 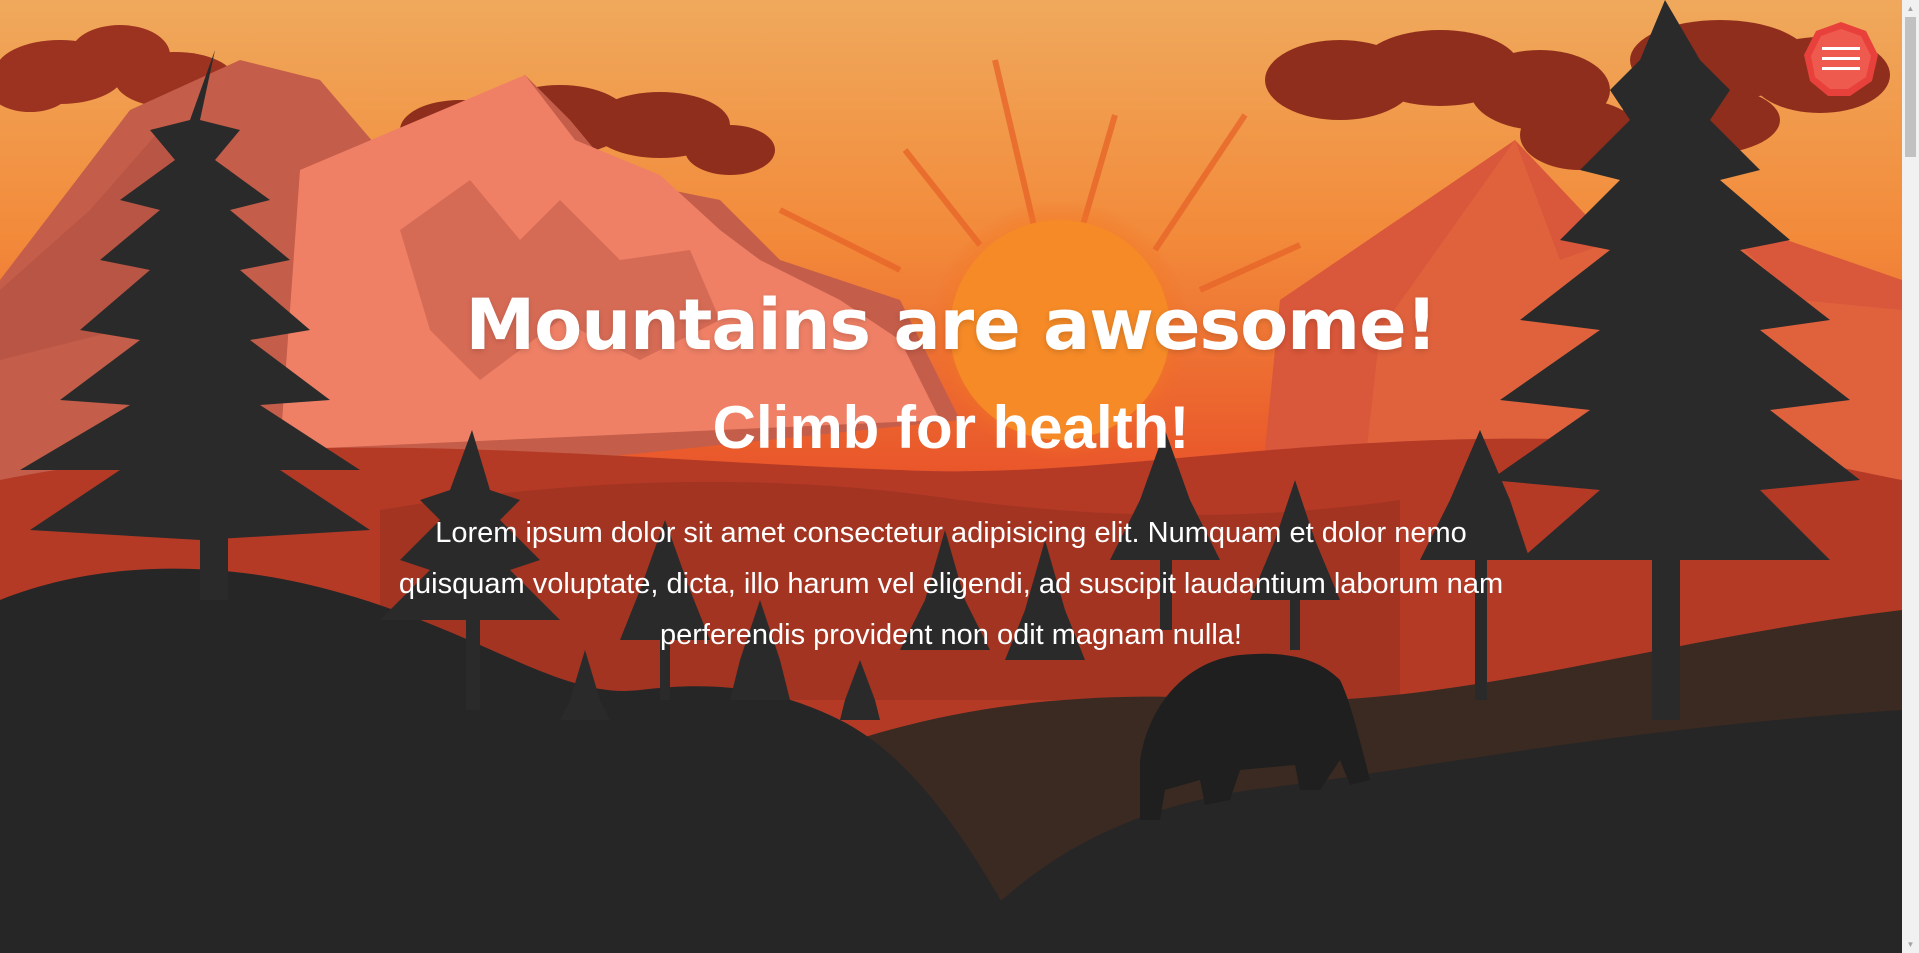 I want to click on scroll-up-arrow-icon: ▲, so click(x=1910, y=8).